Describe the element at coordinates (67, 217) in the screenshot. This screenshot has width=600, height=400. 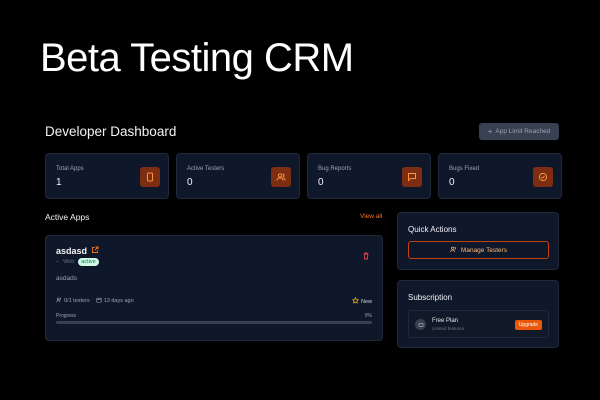
I see `active-apps-title: Active Apps` at that location.